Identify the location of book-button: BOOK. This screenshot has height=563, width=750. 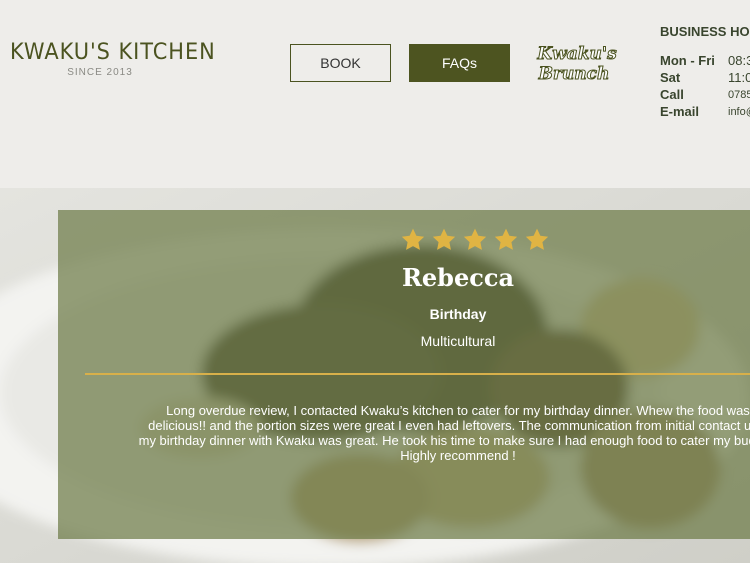
(340, 63).